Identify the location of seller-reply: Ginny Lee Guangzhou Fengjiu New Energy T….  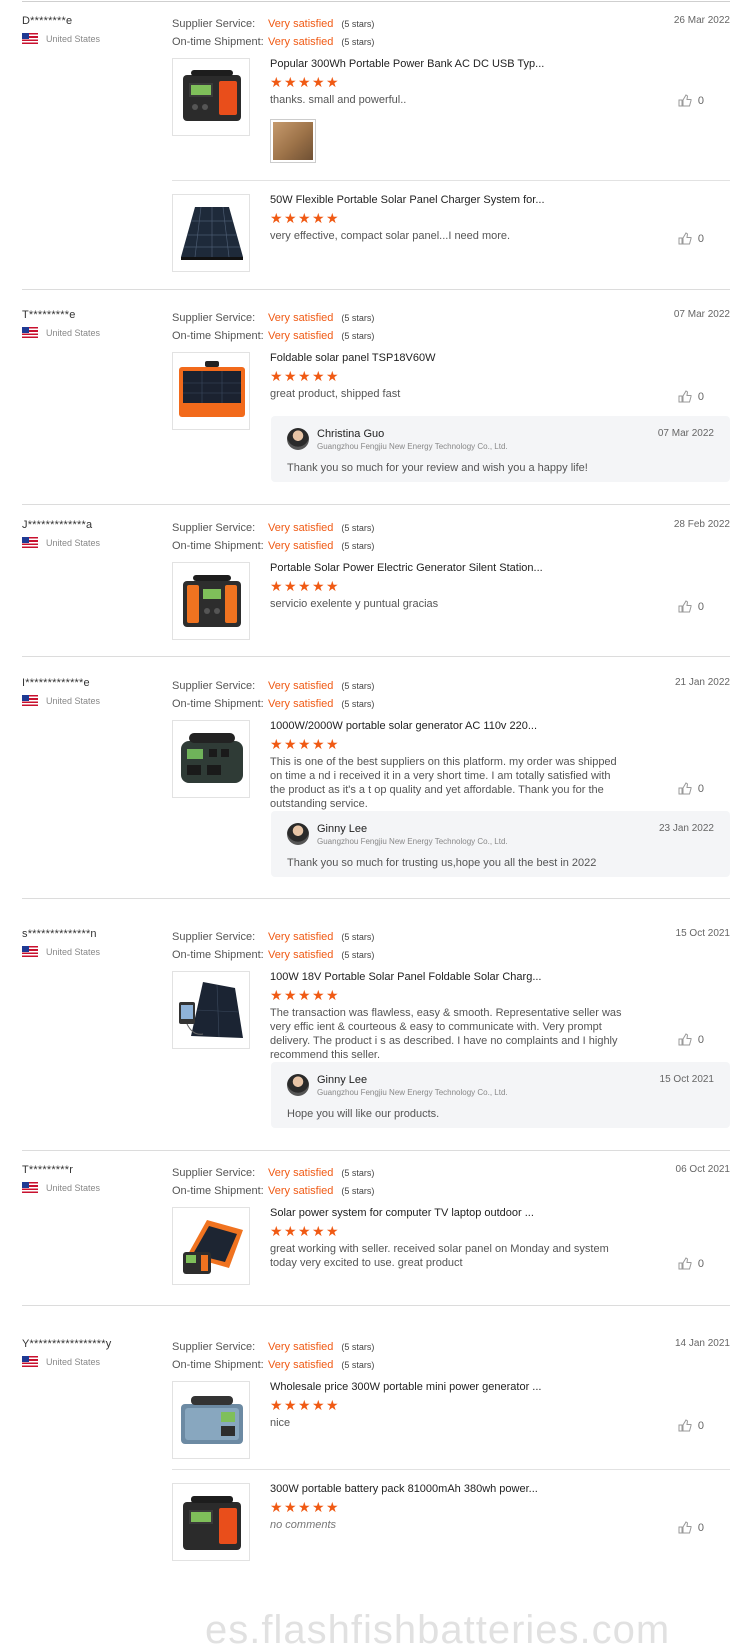
(500, 844).